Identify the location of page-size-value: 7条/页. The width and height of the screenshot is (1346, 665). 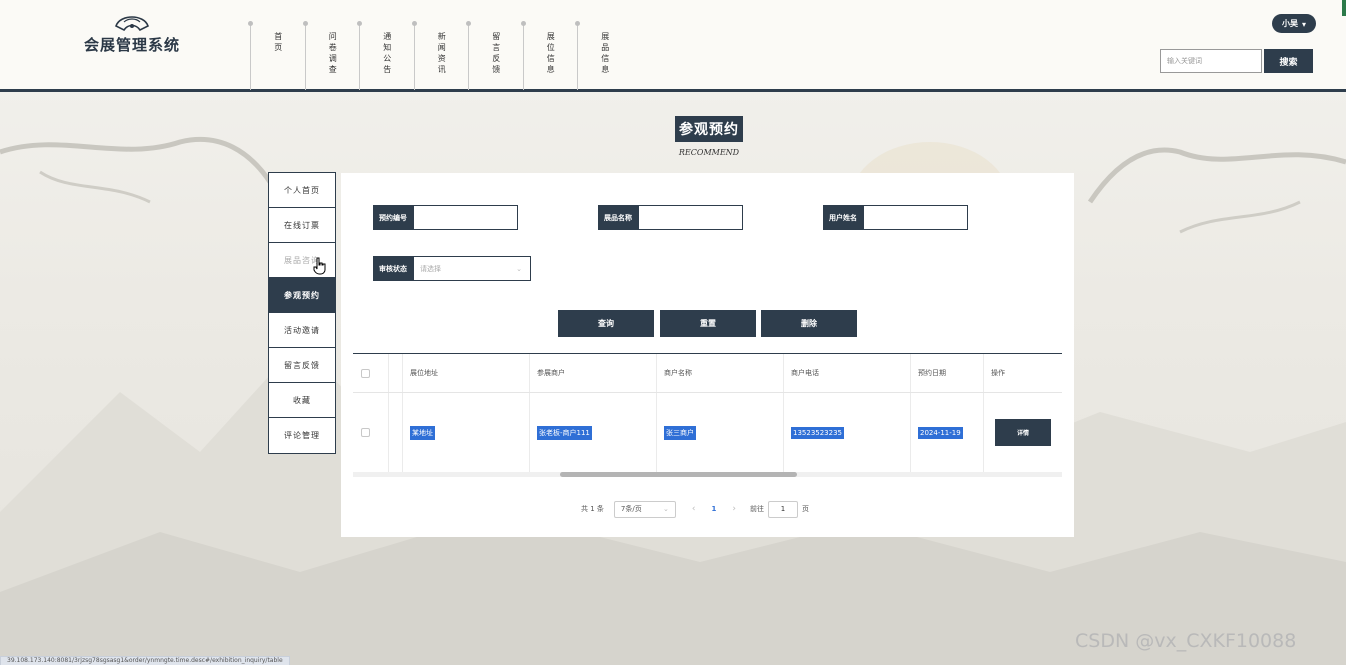
(631, 509).